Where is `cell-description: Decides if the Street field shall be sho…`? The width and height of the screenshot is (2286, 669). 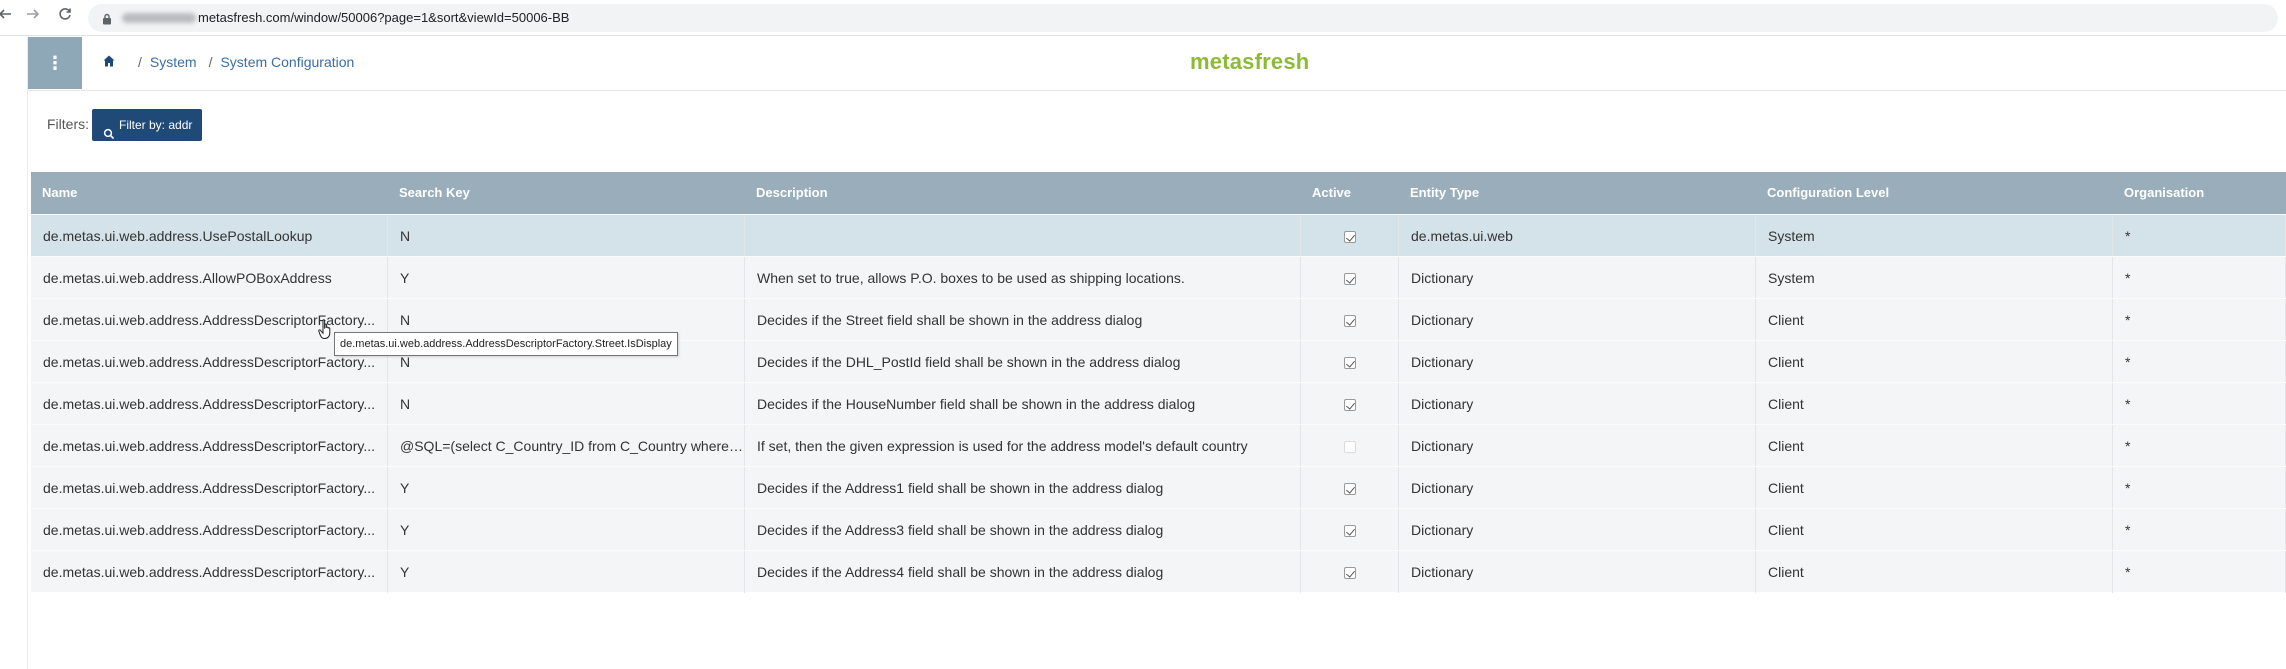 cell-description: Decides if the Street field shall be sho… is located at coordinates (1023, 320).